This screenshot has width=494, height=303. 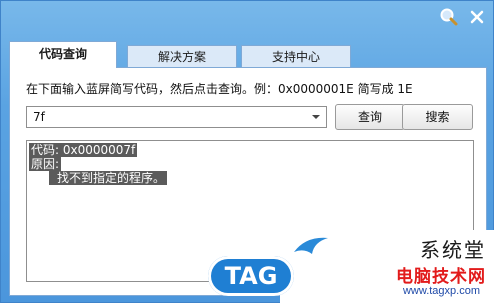 What do you see at coordinates (441, 291) in the screenshot?
I see `watermark-url: www.tagxp.com` at bounding box center [441, 291].